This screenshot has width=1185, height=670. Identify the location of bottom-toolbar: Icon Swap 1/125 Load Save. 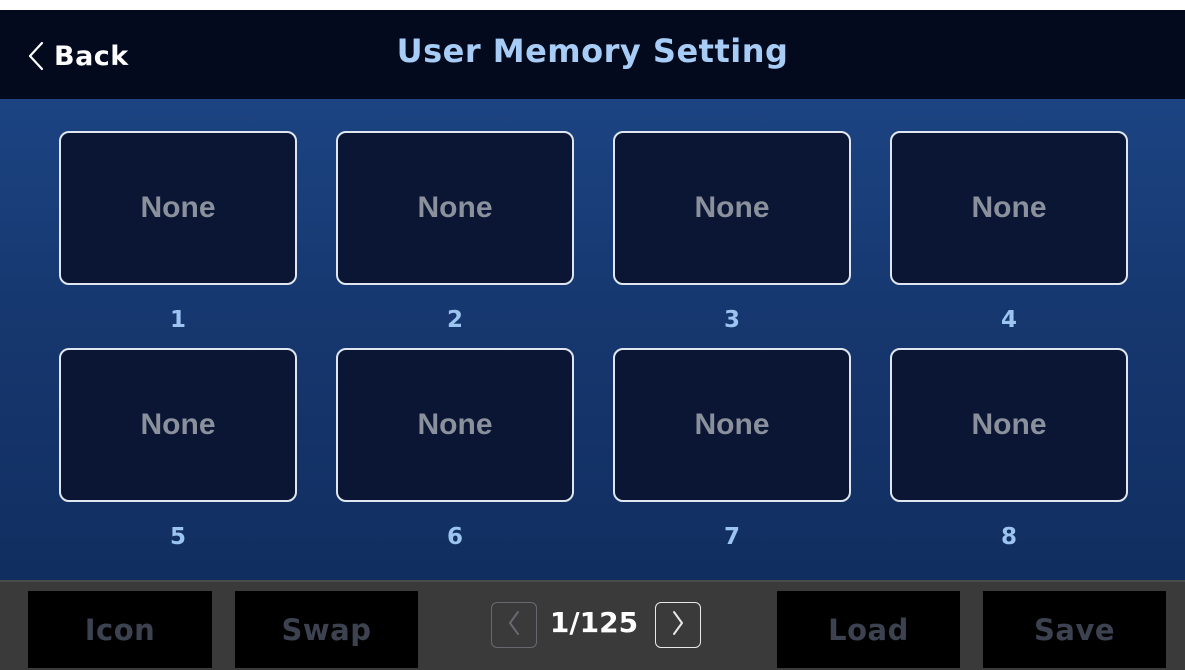
(592, 625).